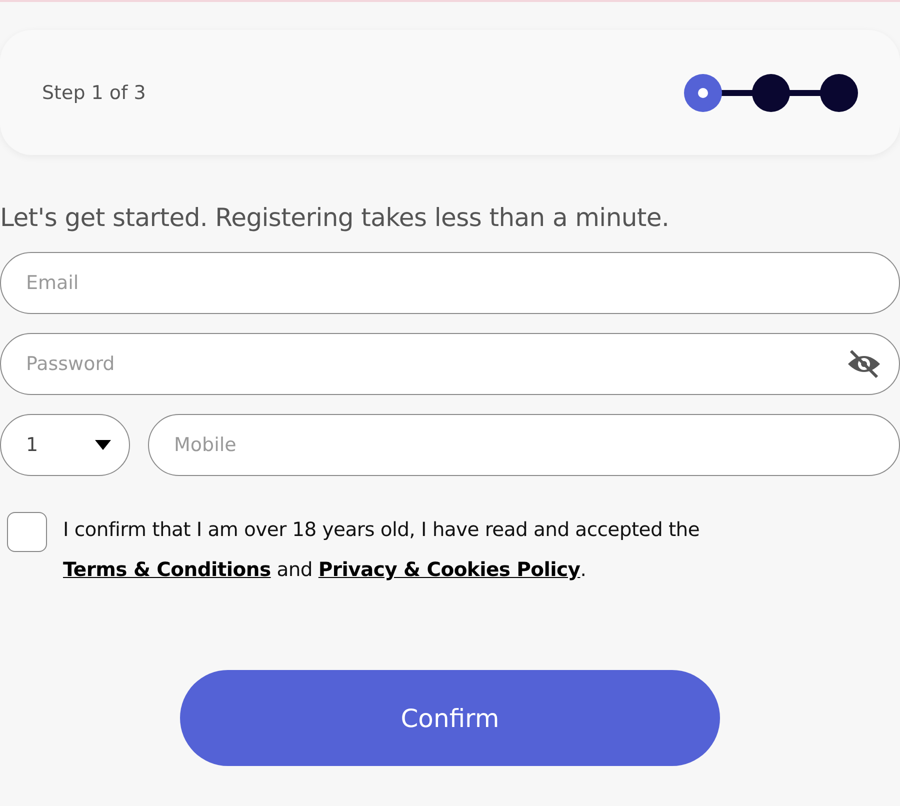 This screenshot has height=806, width=900. Describe the element at coordinates (450, 718) in the screenshot. I see `confirm-button: Confirm` at that location.